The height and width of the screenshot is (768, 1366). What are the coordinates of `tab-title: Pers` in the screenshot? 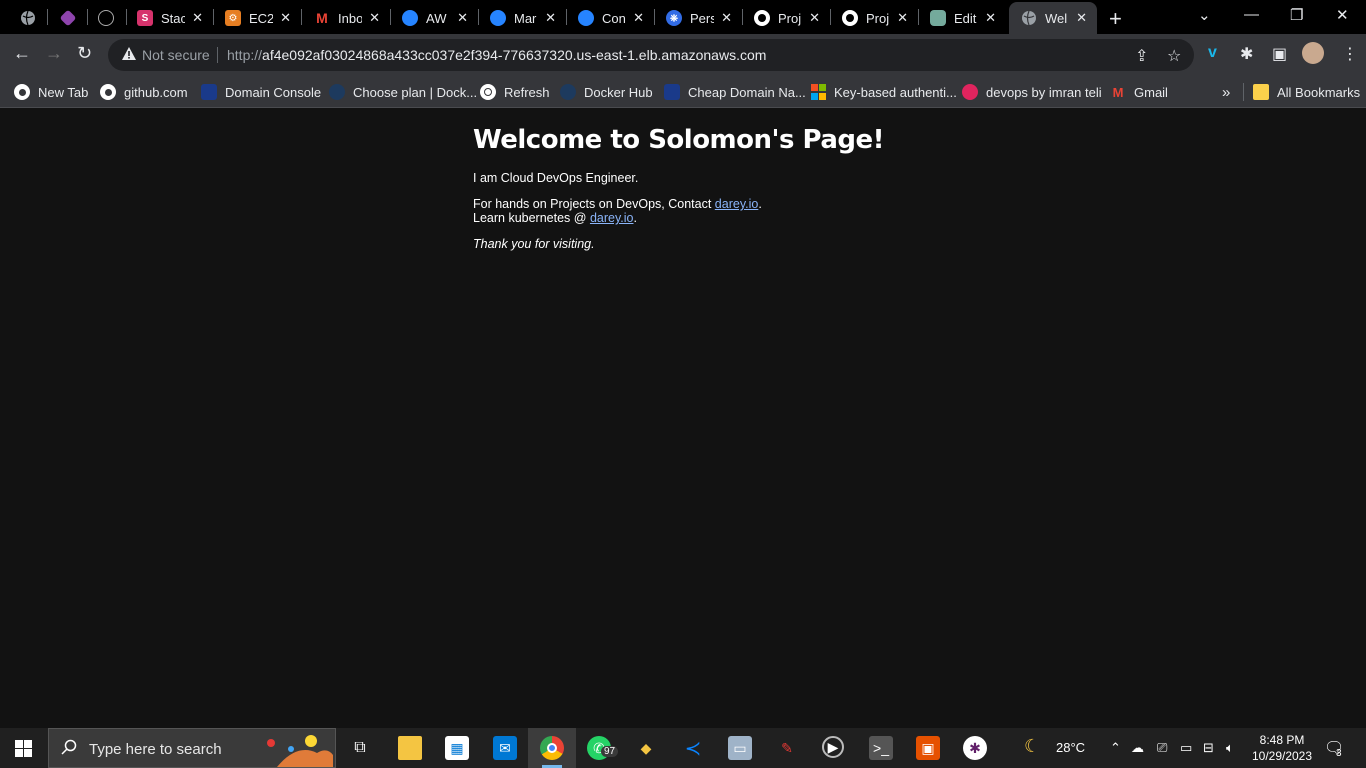 It's located at (702, 18).